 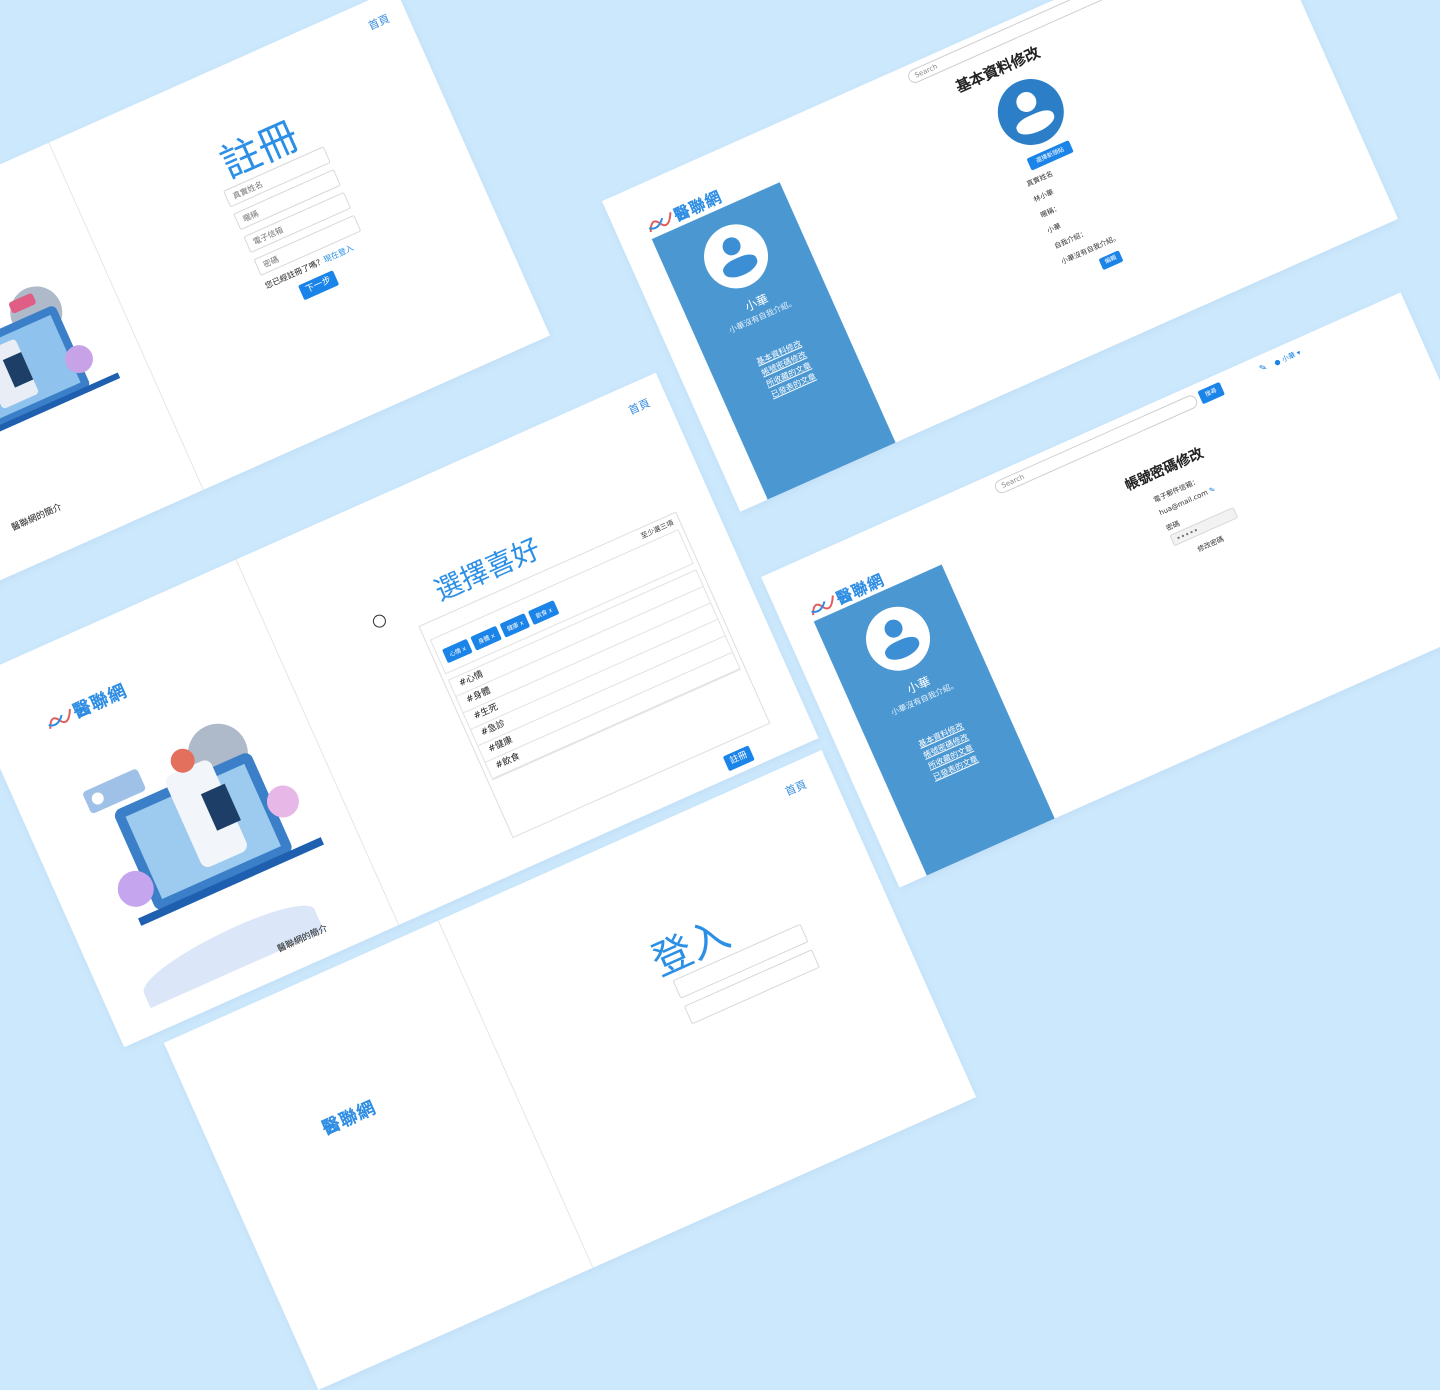 I want to click on doctor-illustration, so click(x=72, y=367).